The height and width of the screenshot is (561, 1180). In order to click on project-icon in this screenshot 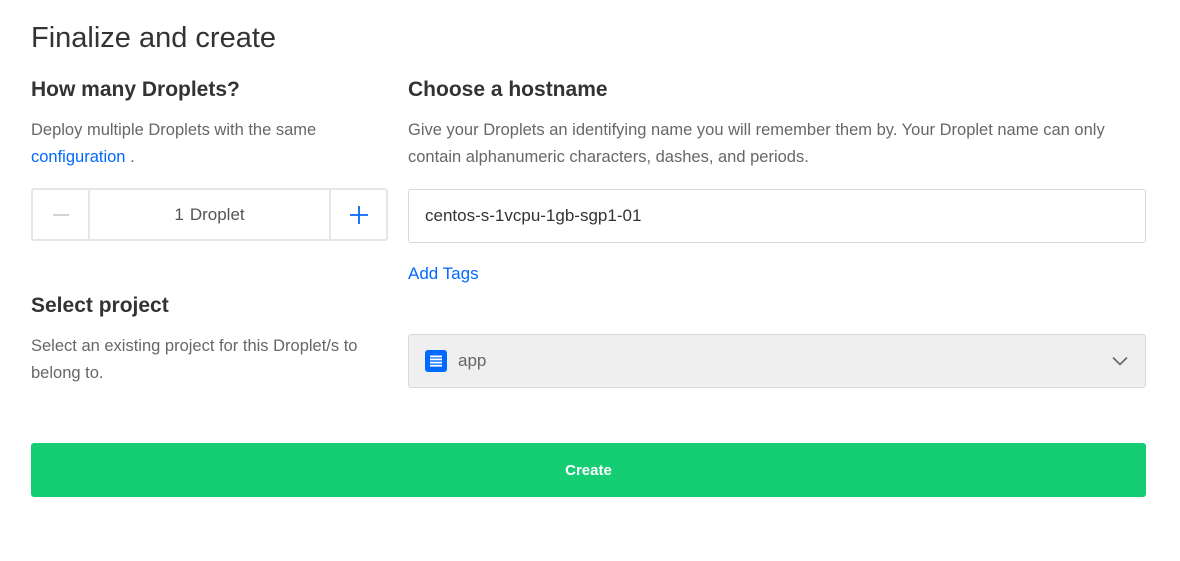, I will do `click(436, 361)`.